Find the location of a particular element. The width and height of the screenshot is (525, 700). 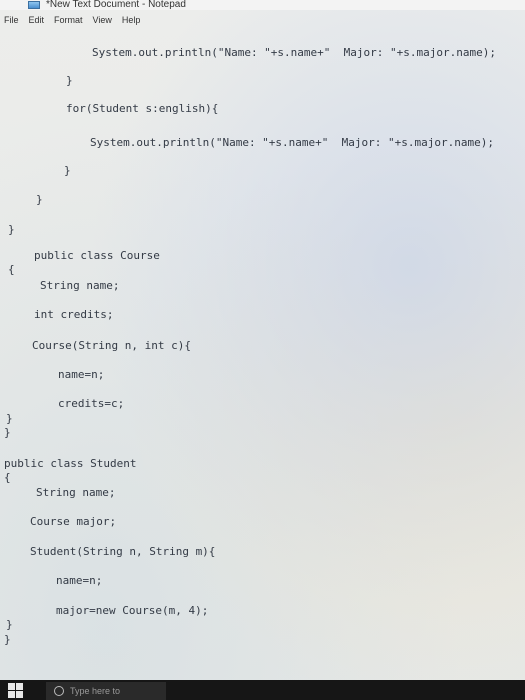

notepad-icon is located at coordinates (34, 5).